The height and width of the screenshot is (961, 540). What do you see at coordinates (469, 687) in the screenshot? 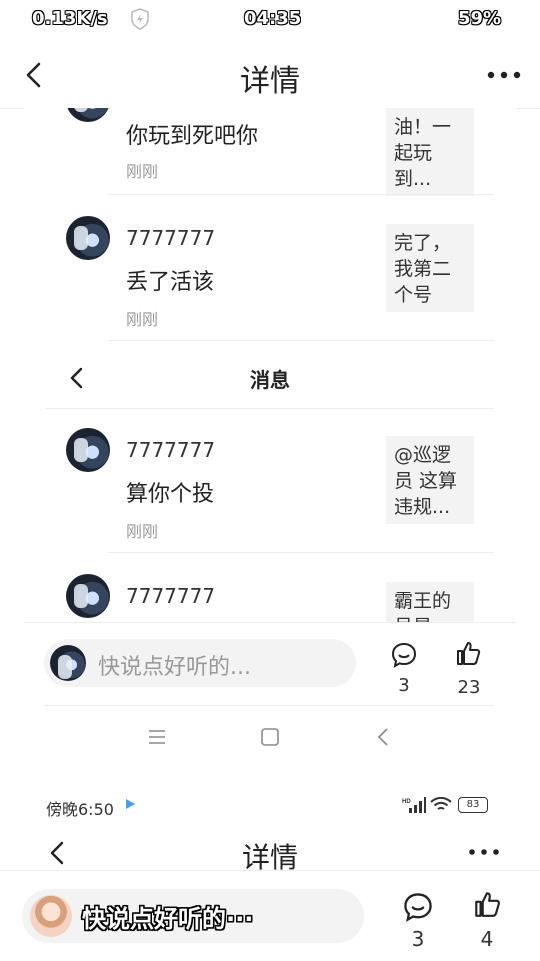
I see `like-count: 23` at bounding box center [469, 687].